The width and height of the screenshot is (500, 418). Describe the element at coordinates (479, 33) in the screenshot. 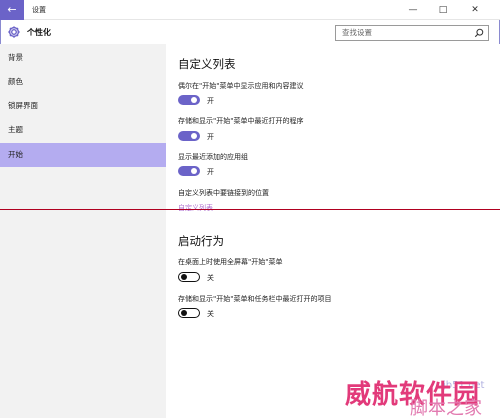

I see `search-icon` at that location.